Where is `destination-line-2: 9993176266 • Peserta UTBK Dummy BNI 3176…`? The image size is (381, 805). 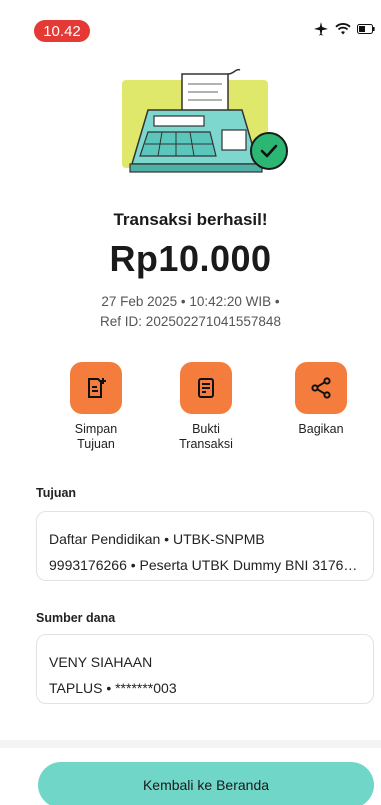
destination-line-2: 9993176266 • Peserta UTBK Dummy BNI 3176… is located at coordinates (205, 565).